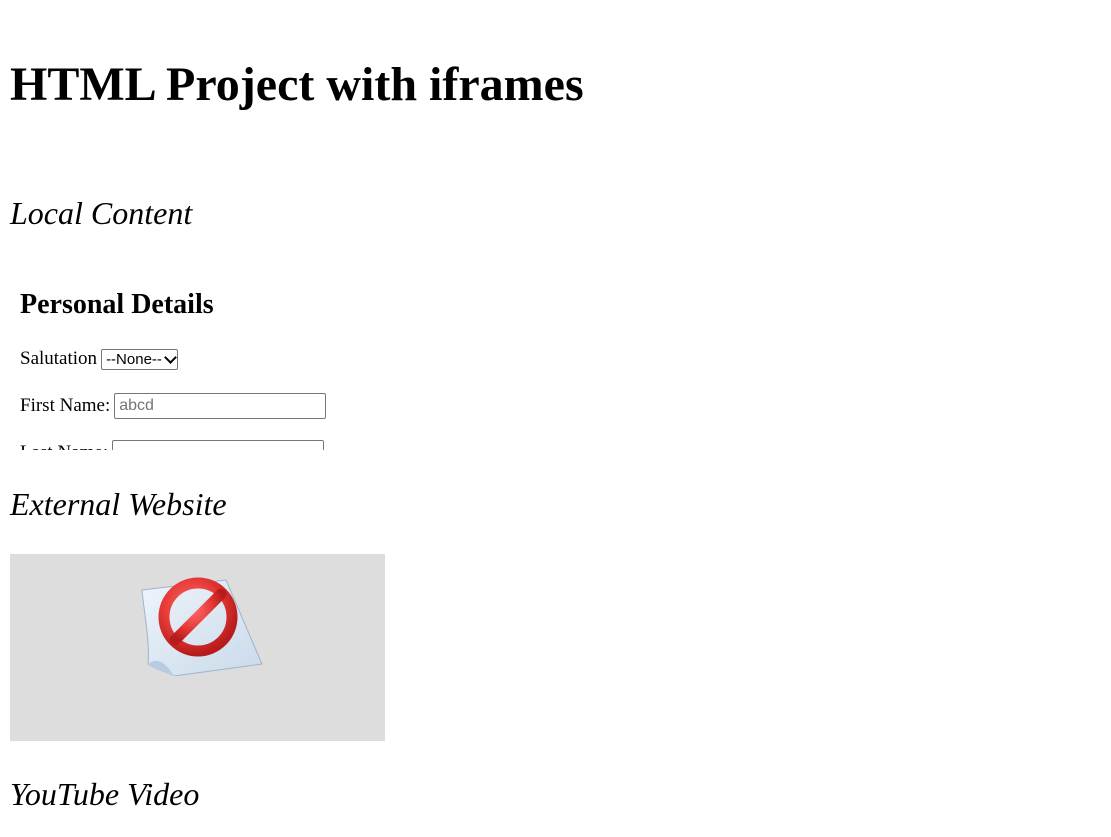 The image size is (1111, 837). What do you see at coordinates (99, 359) in the screenshot?
I see `salutation-row: Salutation --None--` at bounding box center [99, 359].